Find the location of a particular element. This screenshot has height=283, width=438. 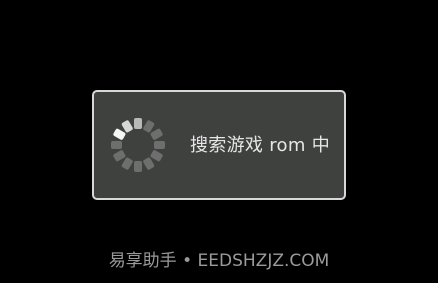

loading-spinner-icon is located at coordinates (138, 145).